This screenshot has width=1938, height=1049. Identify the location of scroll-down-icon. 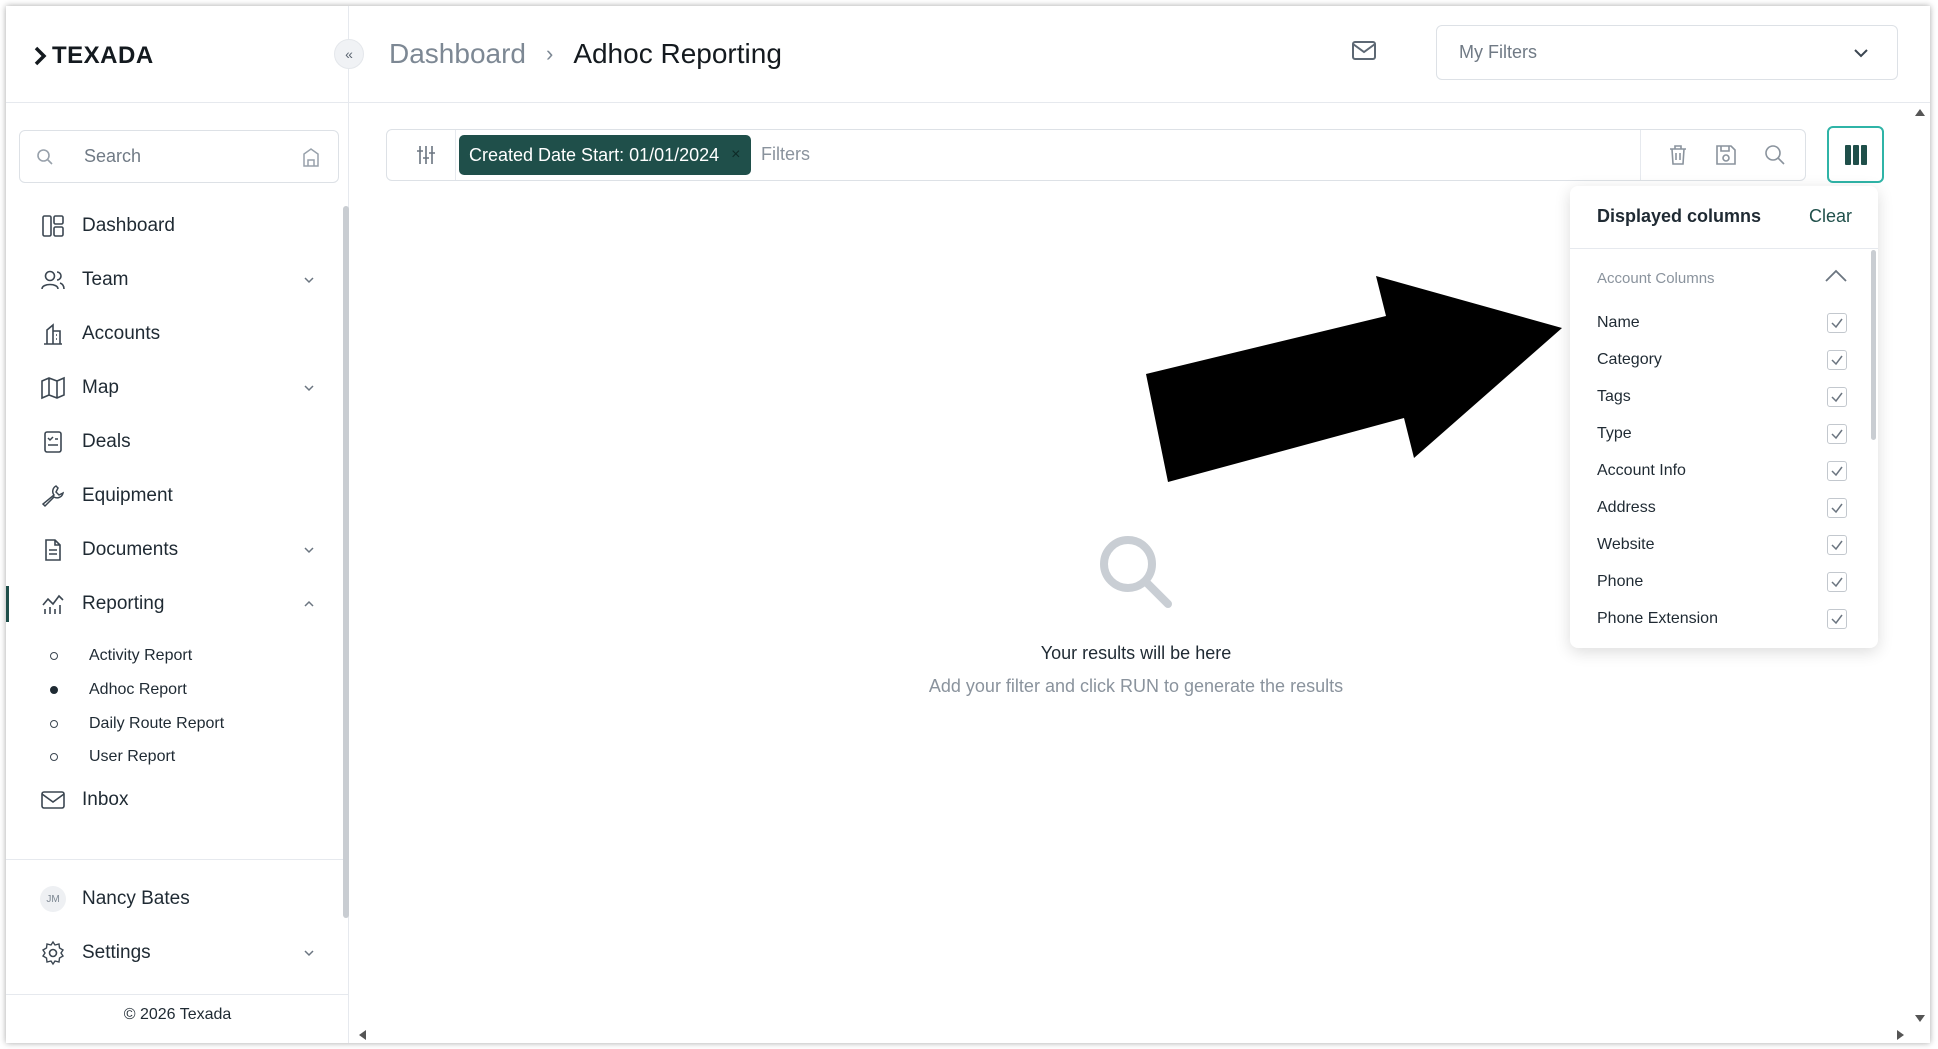
(1920, 1018).